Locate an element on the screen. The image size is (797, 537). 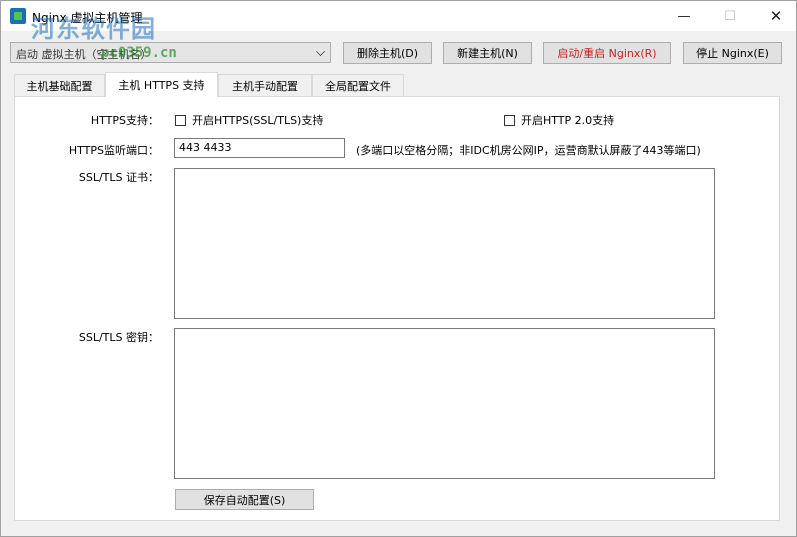
delete-host-button: 删除主机(D) is located at coordinates (387, 53).